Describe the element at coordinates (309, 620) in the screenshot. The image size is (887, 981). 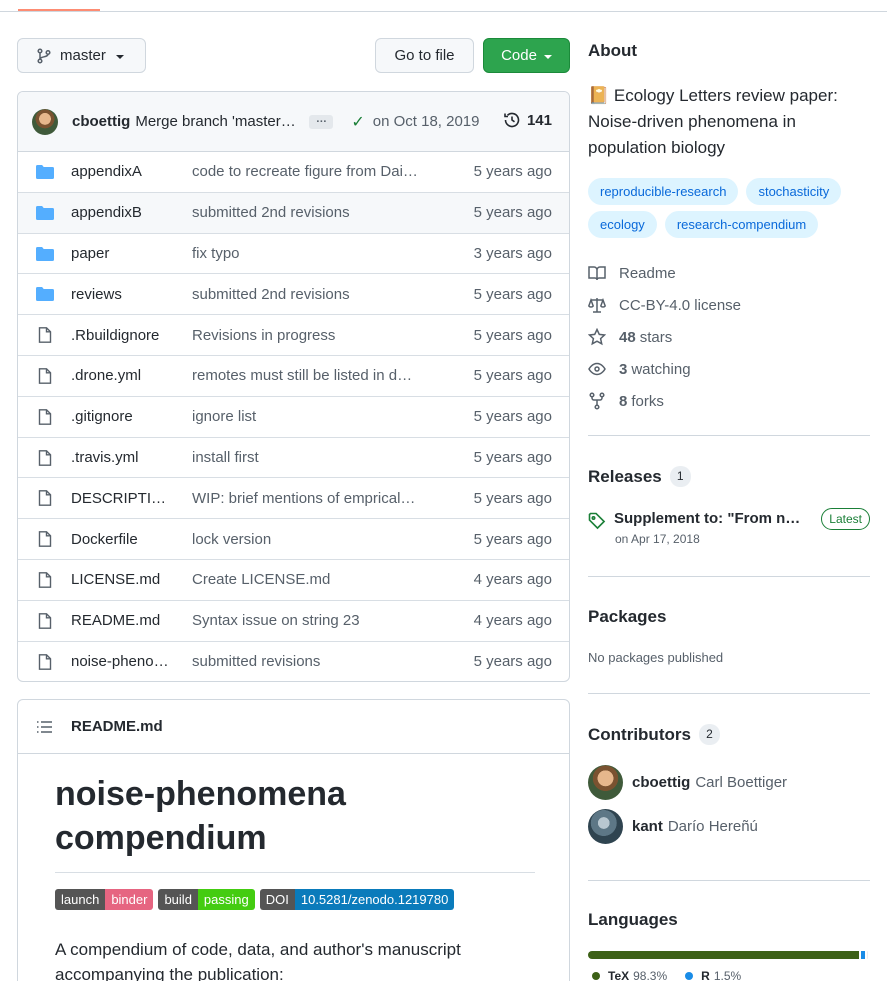
I see `file-commit-message: Syntax issue on string 23` at that location.